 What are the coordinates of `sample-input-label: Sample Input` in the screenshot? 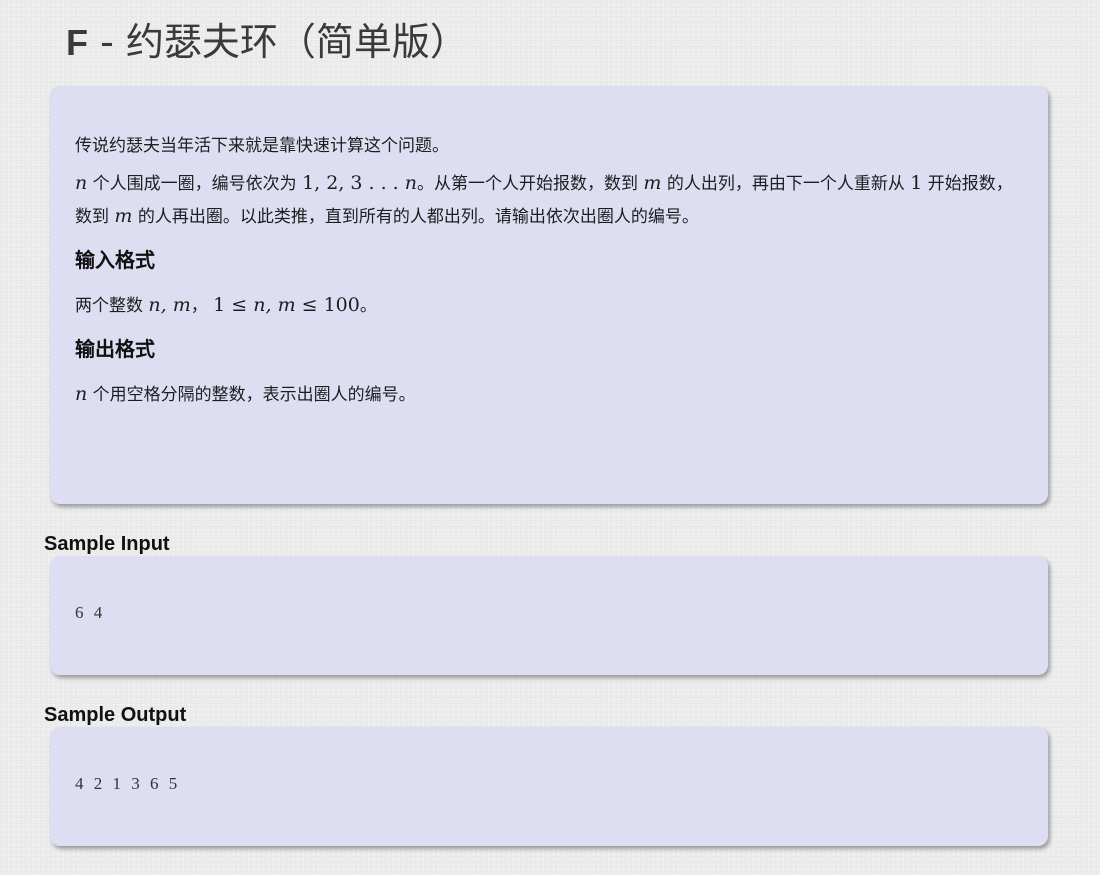 It's located at (107, 544).